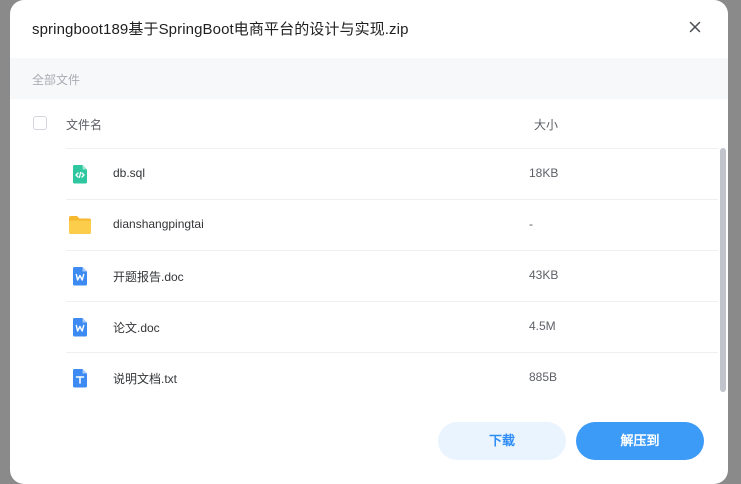  Describe the element at coordinates (40, 123) in the screenshot. I see `select-all-checkbox` at that location.